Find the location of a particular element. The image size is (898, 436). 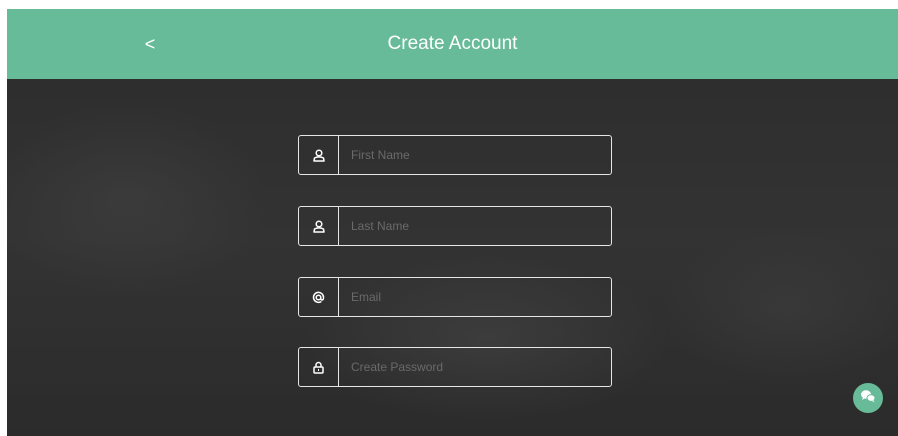

email-input is located at coordinates (475, 297).